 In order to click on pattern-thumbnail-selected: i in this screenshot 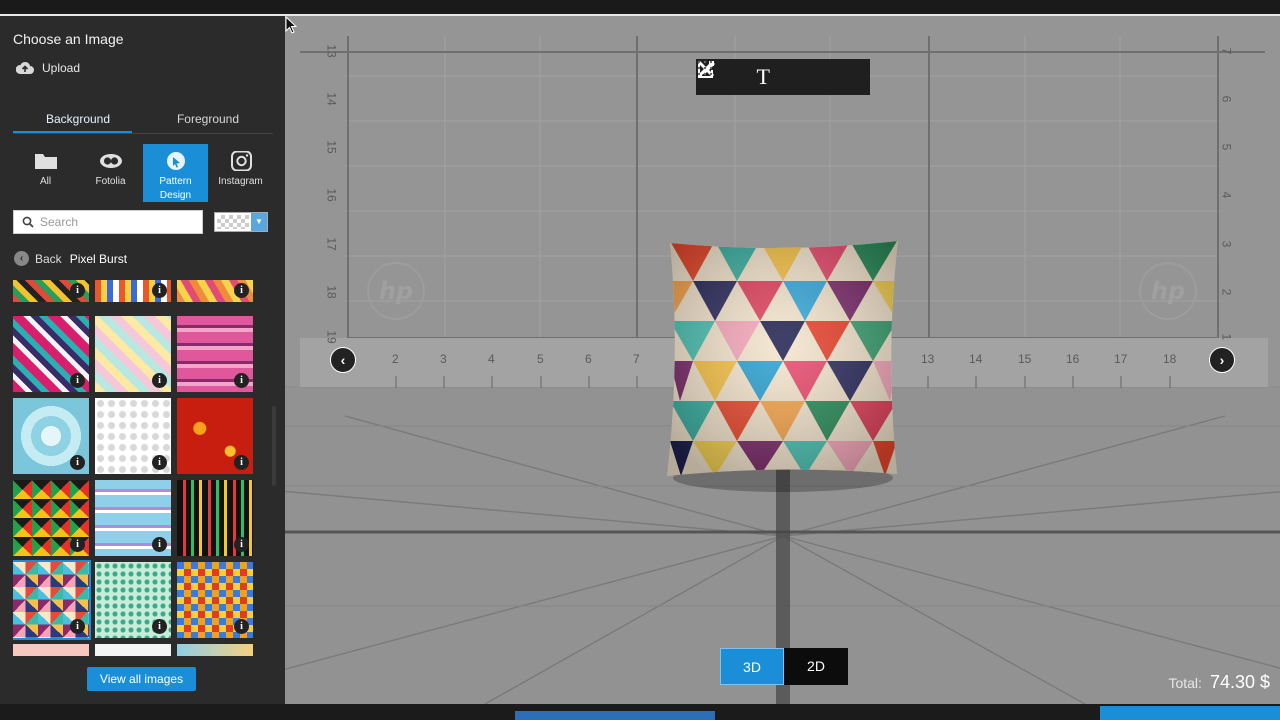, I will do `click(52, 600)`.